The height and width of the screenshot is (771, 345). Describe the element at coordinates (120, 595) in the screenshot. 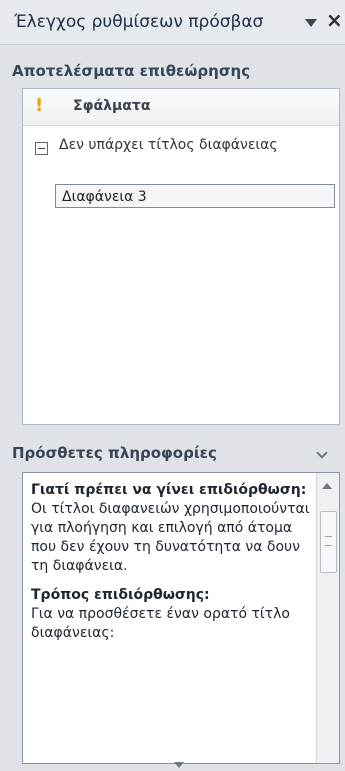

I see `how-to-fix-heading: Τρόπος επιδιόρθωσης:` at that location.